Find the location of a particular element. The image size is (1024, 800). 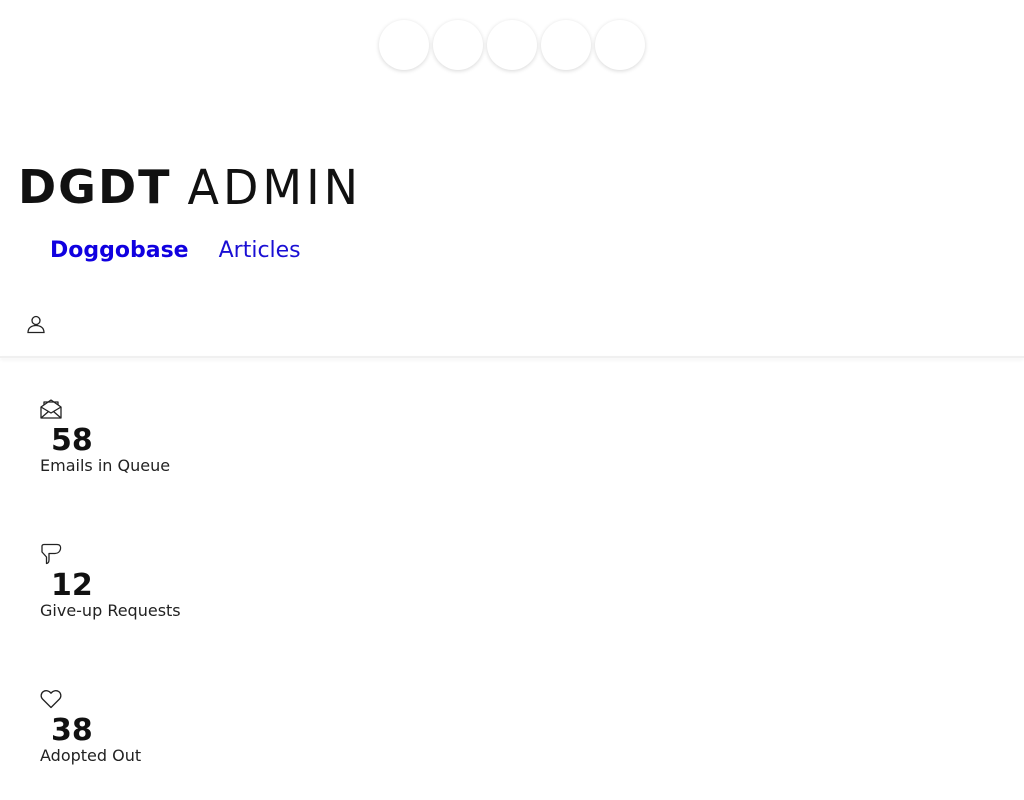

stat-value: 38 is located at coordinates (72, 730).